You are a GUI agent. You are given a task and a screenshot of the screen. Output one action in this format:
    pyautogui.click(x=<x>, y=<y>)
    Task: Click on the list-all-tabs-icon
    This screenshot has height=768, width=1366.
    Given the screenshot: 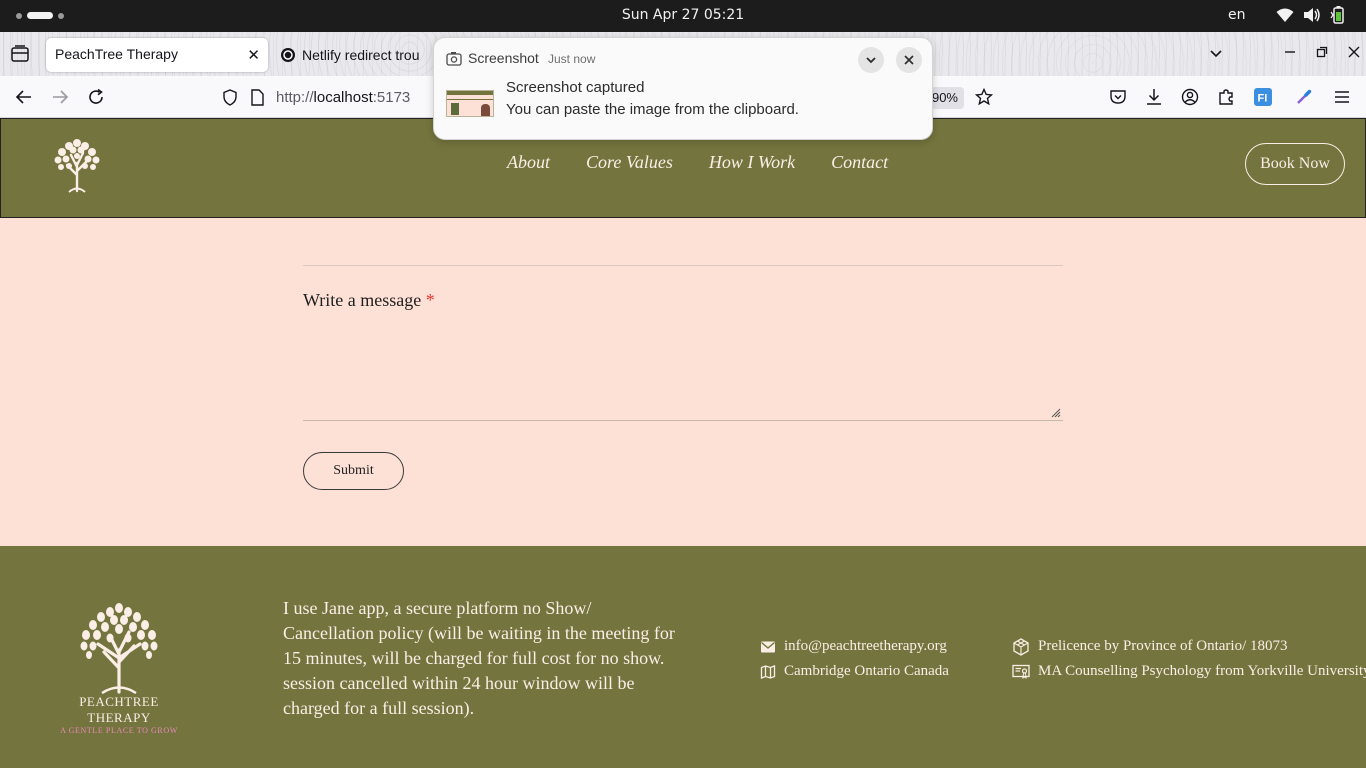 What is the action you would take?
    pyautogui.click(x=1216, y=54)
    